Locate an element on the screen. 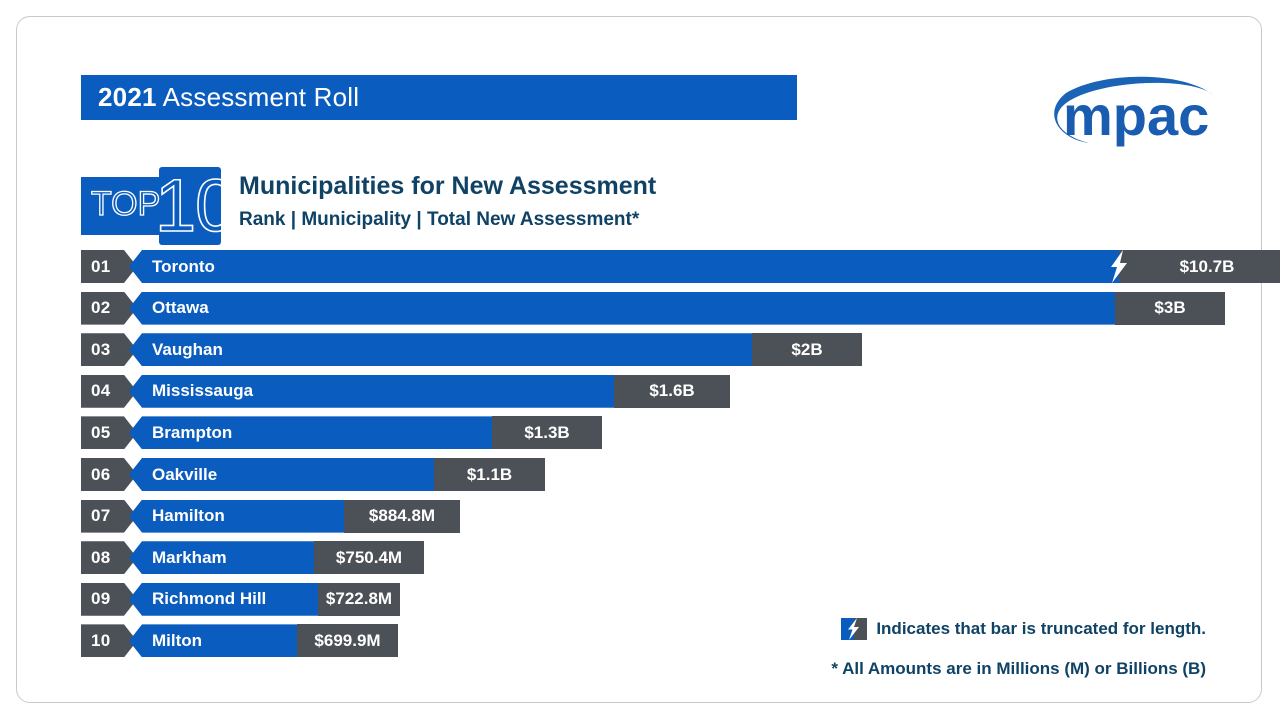 The width and height of the screenshot is (1280, 721). municipality-label: Milton is located at coordinates (177, 640).